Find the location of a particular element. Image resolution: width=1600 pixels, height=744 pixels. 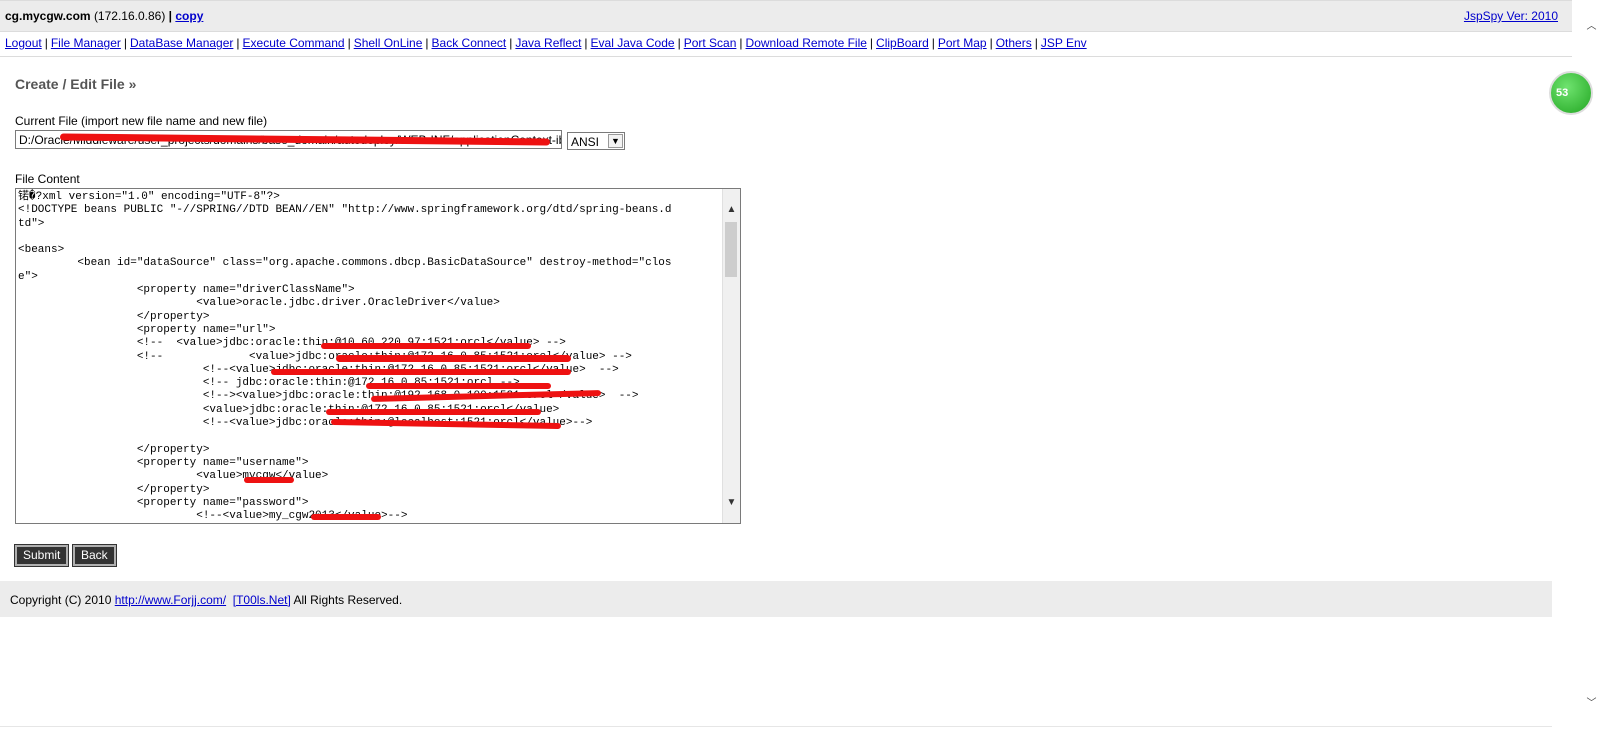

nav-link-execute-command: Execute Command is located at coordinates (294, 43).